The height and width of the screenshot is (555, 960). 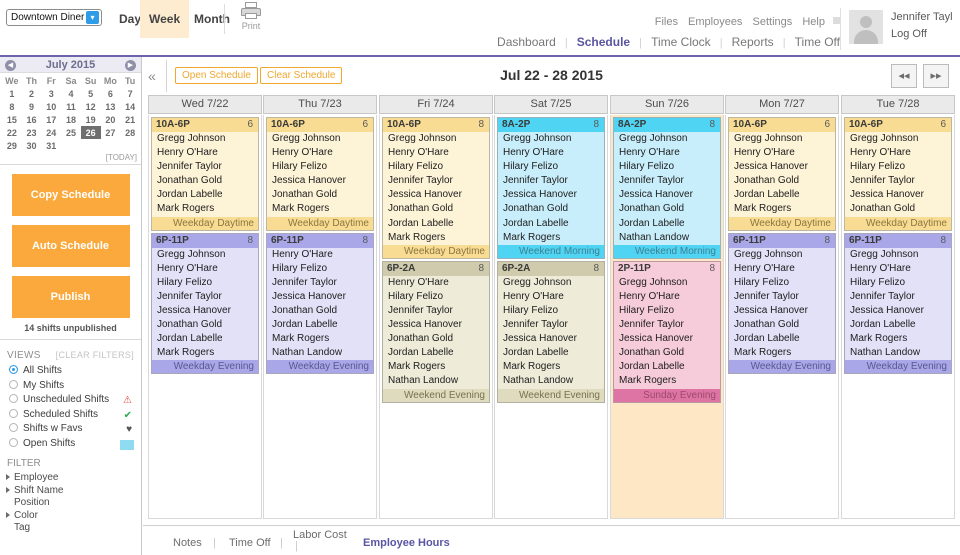 I want to click on help-caret-icon, so click(x=836, y=20).